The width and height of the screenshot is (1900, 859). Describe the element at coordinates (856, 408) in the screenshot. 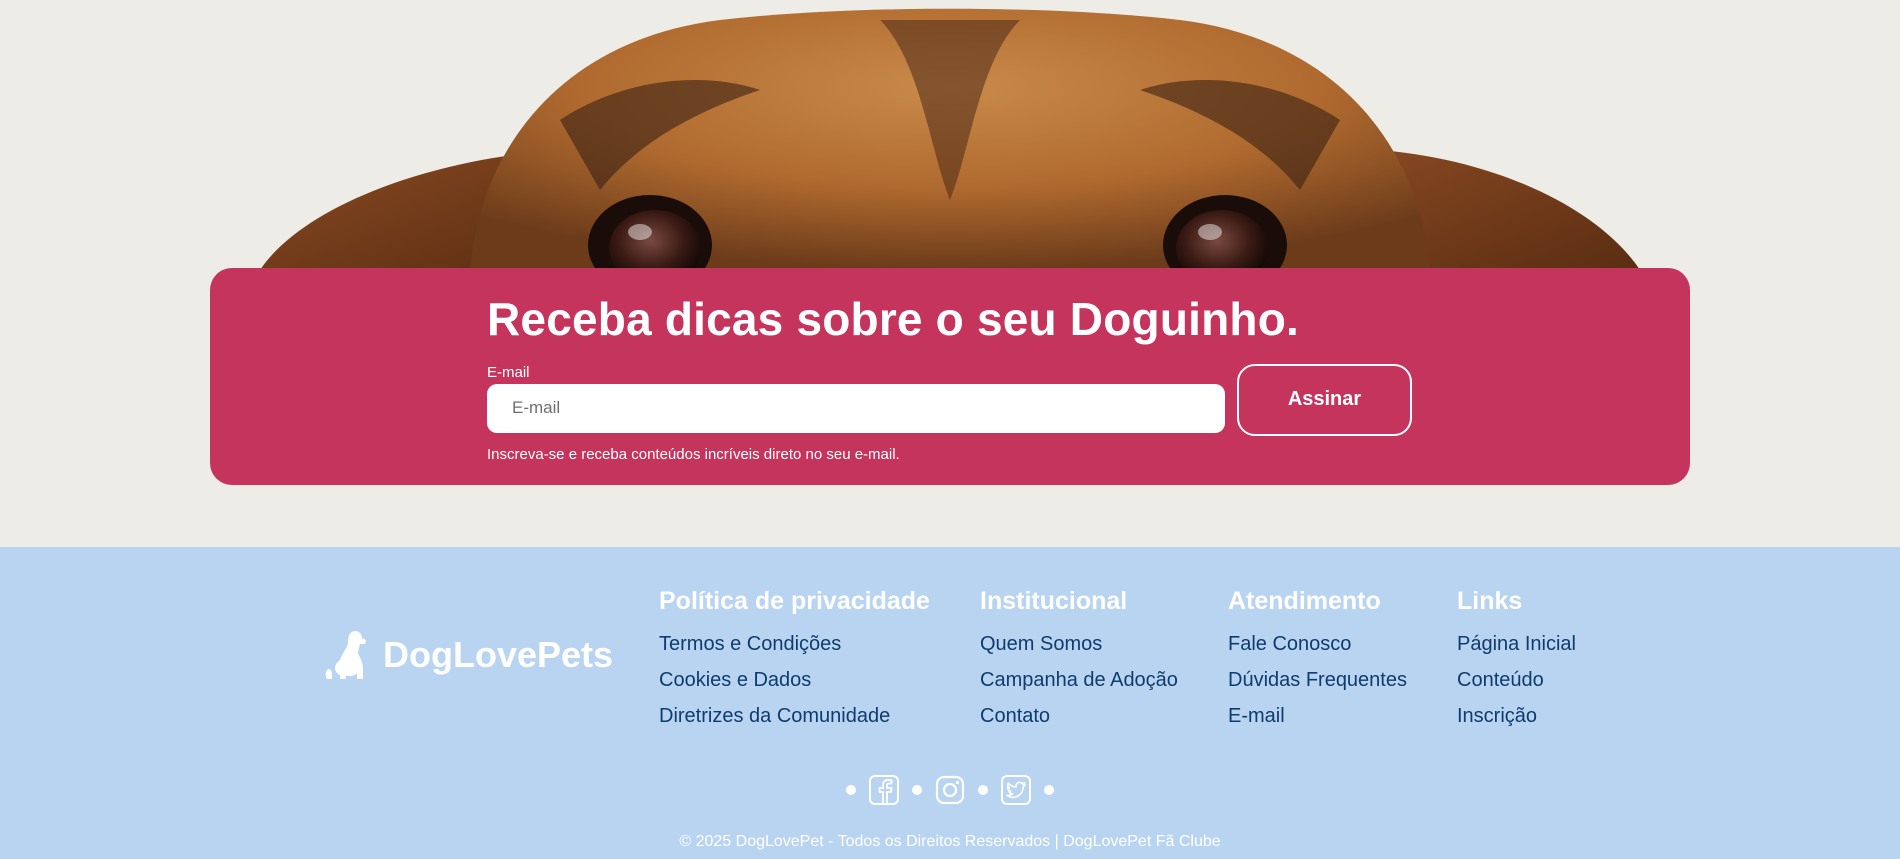

I see `email-input` at that location.